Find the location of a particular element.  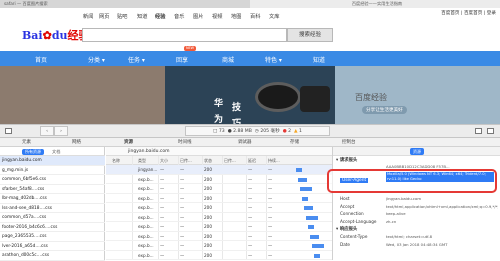

top-nav: 新闻 网页 贴吧 知道 经验 音乐 图片 视频 地图 百科 文库 is located at coordinates (250, 16).